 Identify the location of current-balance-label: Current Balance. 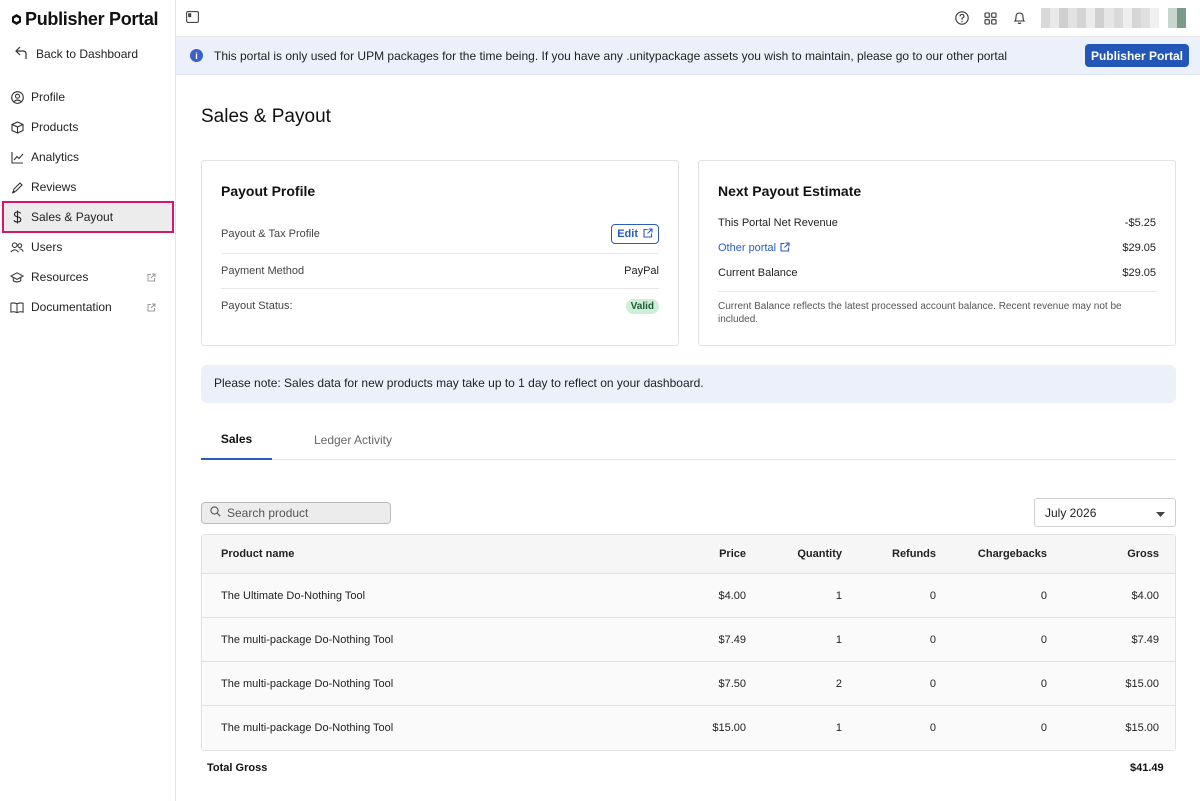
(758, 273).